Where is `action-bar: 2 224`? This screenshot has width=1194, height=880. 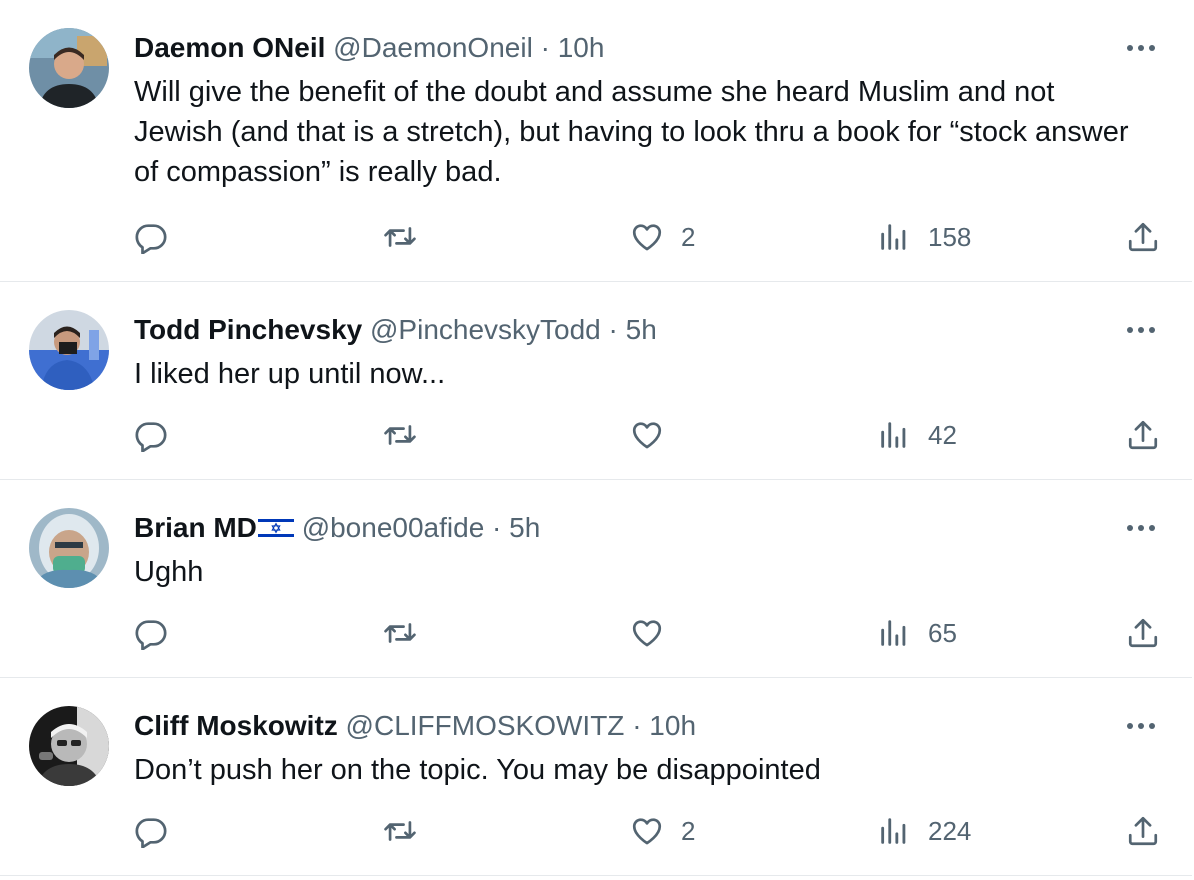 action-bar: 2 224 is located at coordinates (596, 831).